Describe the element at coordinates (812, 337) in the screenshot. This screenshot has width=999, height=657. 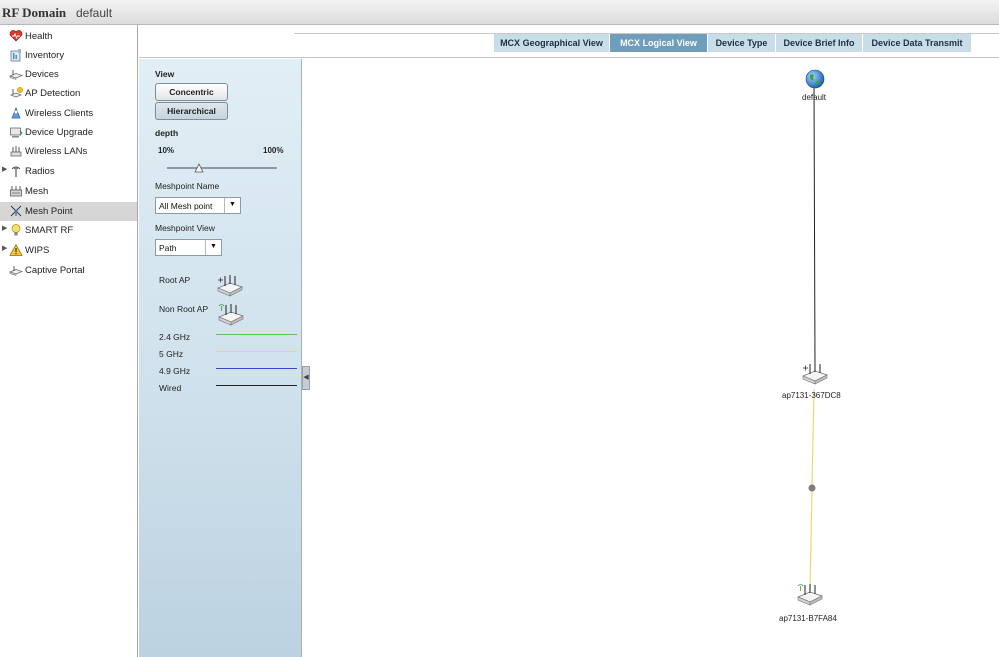
I see `topology-links` at that location.